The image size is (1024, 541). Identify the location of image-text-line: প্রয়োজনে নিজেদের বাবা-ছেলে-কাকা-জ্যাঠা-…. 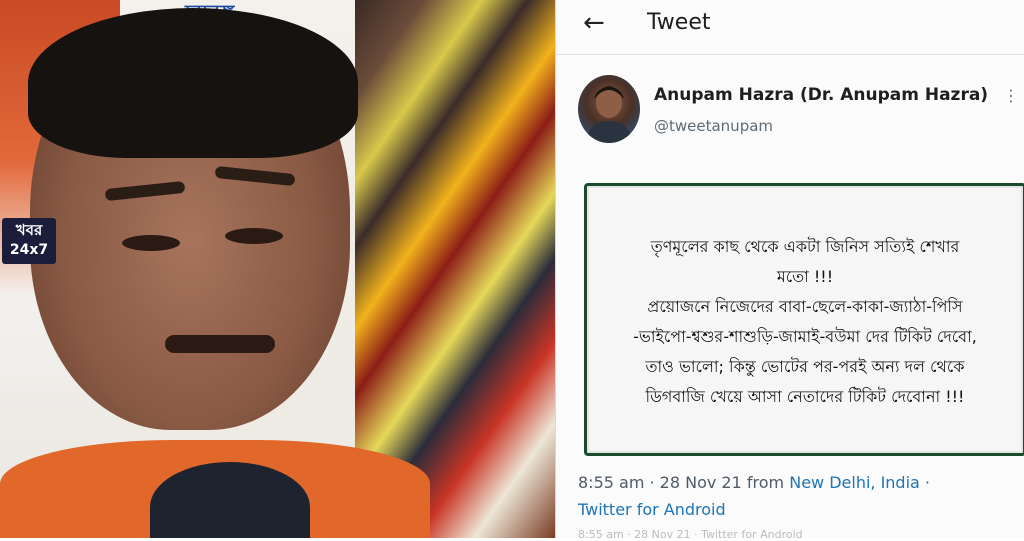
(805, 306).